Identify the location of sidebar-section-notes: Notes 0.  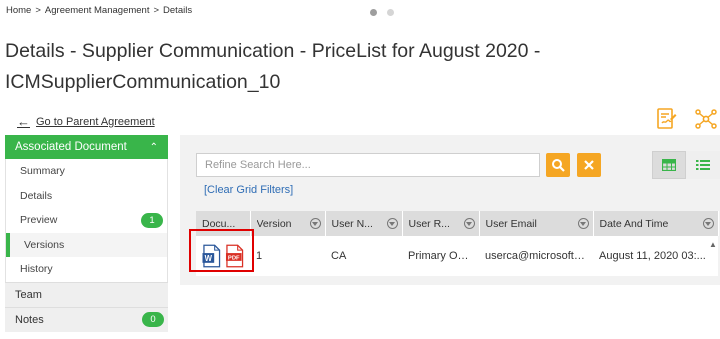
(86, 319).